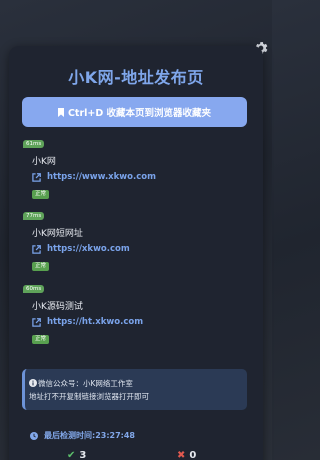  I want to click on cross-mark-icon: ✖, so click(181, 455).